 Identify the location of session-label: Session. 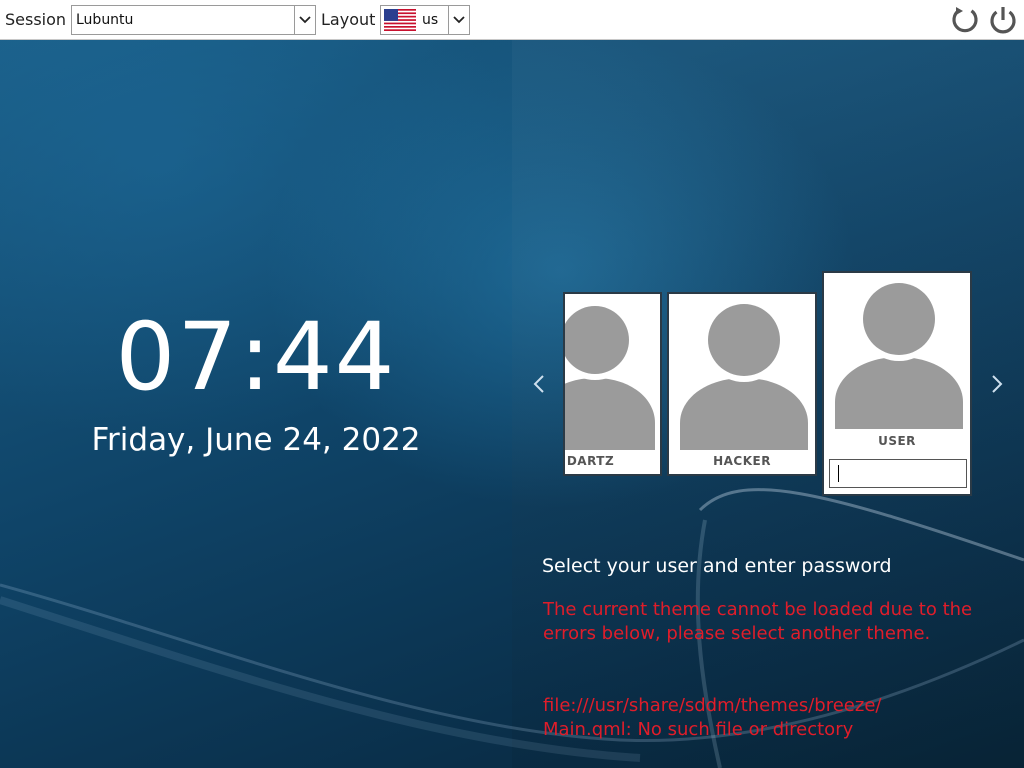
(36, 19).